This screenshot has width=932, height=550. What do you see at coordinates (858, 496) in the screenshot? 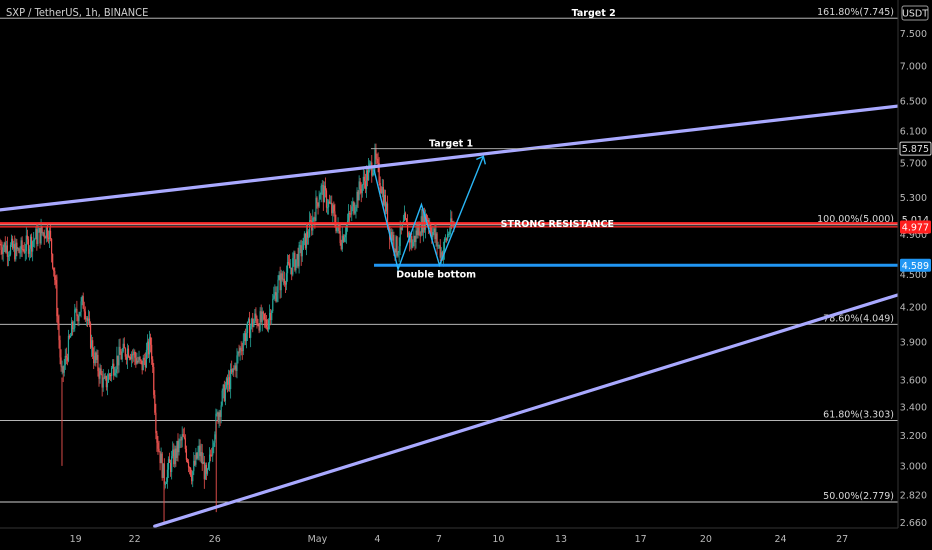
I see `fib-label: 50.00%(2.779)` at bounding box center [858, 496].